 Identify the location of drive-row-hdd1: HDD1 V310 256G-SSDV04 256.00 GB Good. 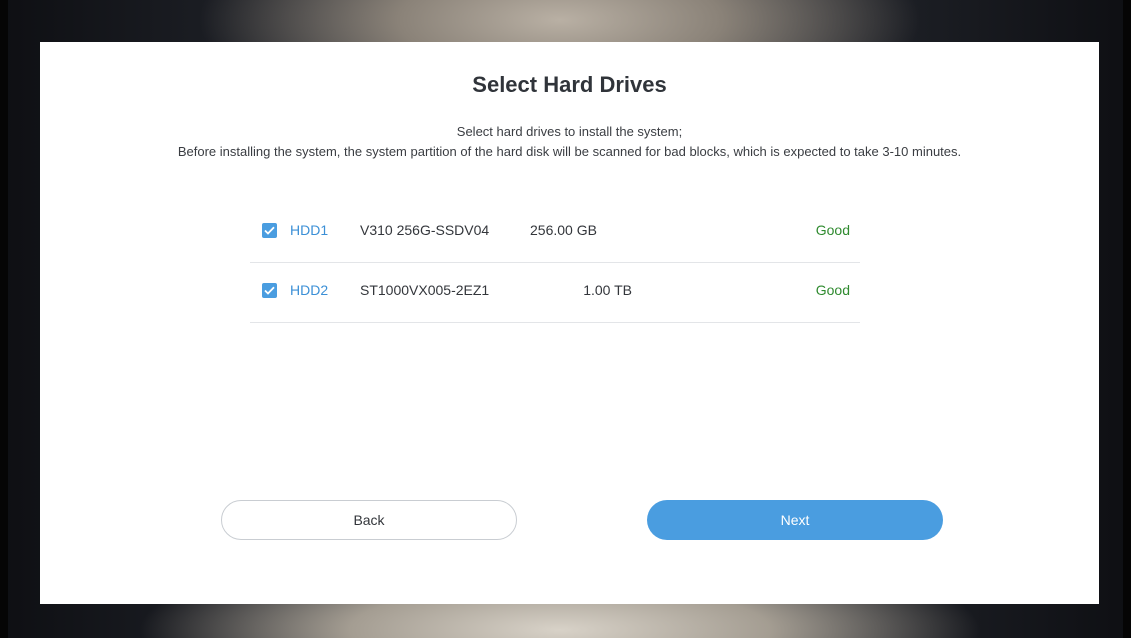
(555, 234).